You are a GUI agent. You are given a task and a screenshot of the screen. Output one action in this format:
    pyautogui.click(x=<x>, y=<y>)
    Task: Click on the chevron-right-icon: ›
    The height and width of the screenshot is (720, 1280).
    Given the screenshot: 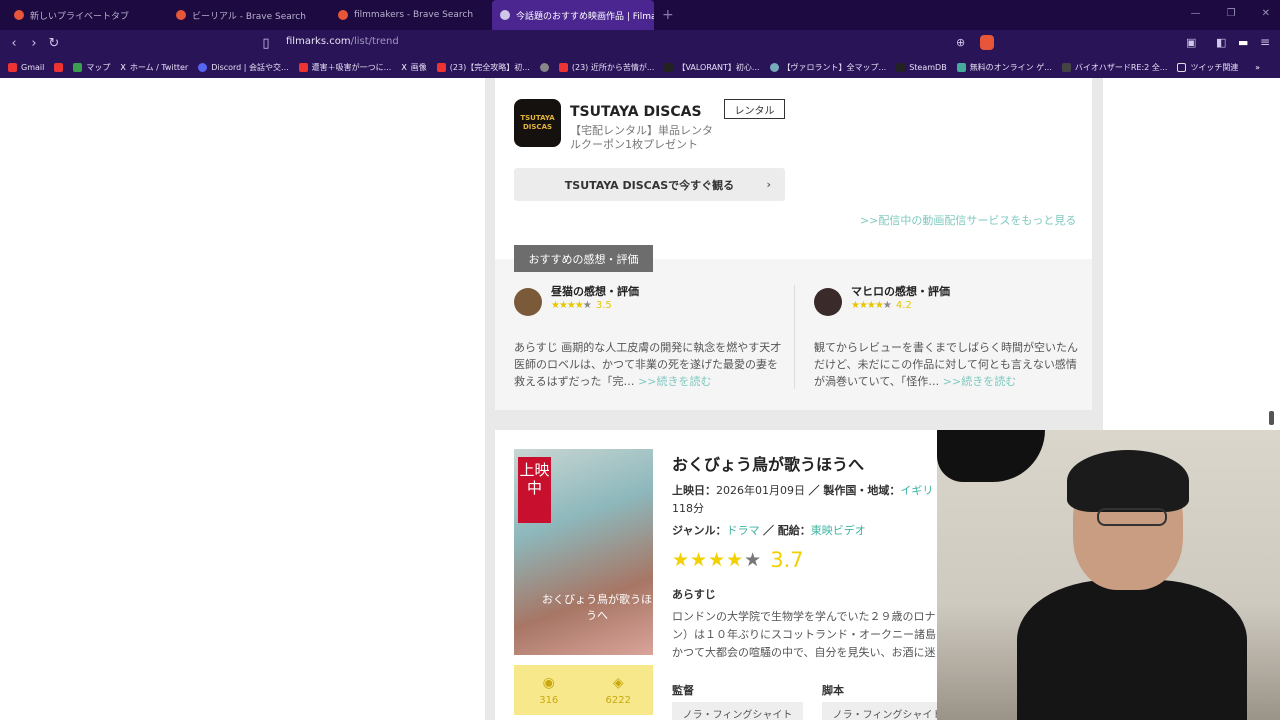 What is the action you would take?
    pyautogui.click(x=768, y=184)
    